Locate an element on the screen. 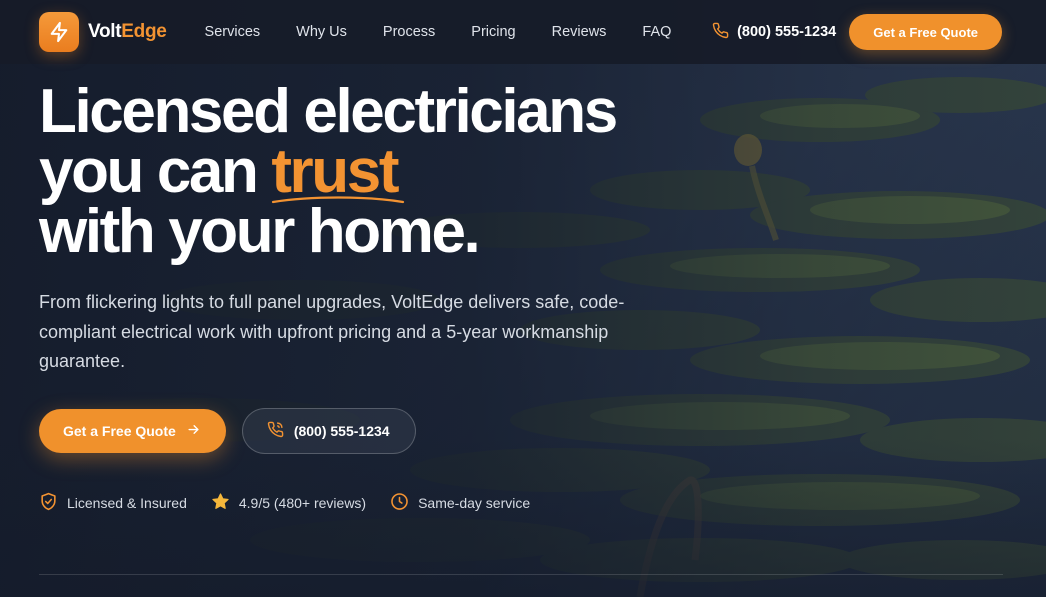  hero-call-button: (800) 555-1234 is located at coordinates (328, 430).